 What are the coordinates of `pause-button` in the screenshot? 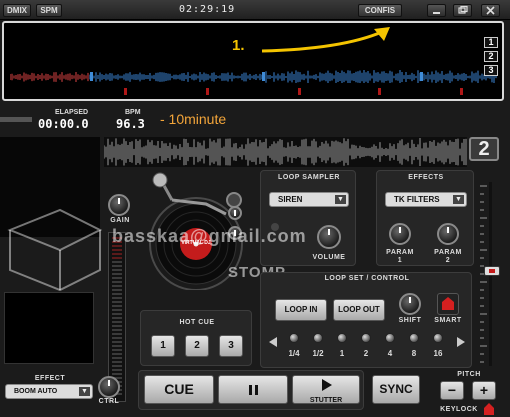 It's located at (253, 389).